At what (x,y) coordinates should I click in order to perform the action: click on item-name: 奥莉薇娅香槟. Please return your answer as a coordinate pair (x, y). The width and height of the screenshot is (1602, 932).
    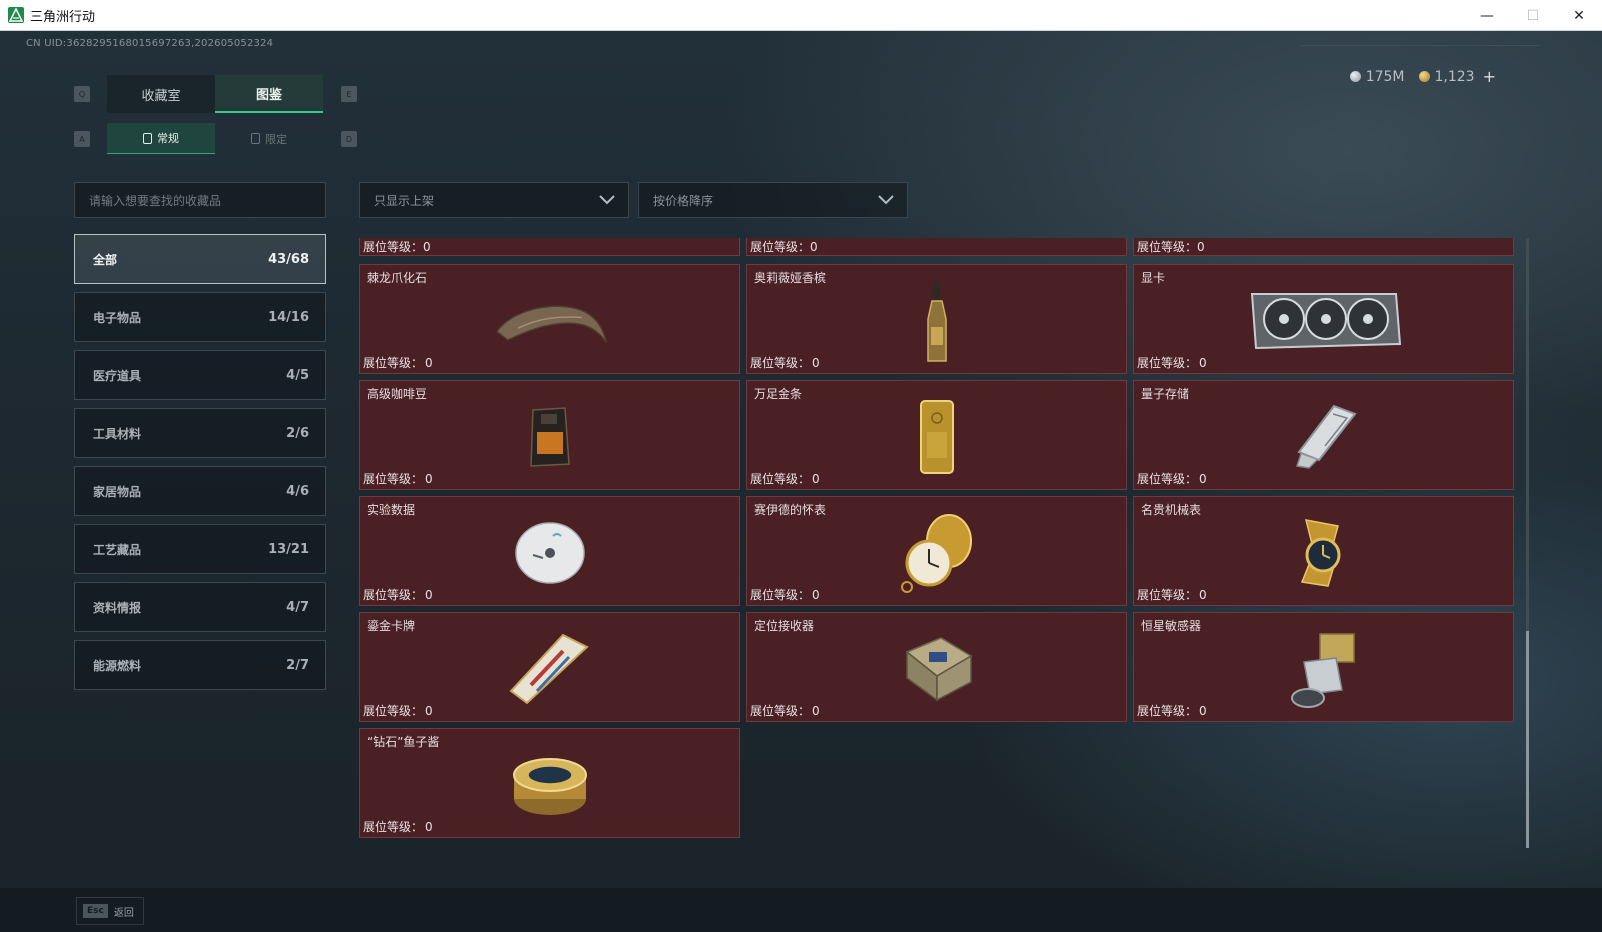
    Looking at the image, I should click on (790, 278).